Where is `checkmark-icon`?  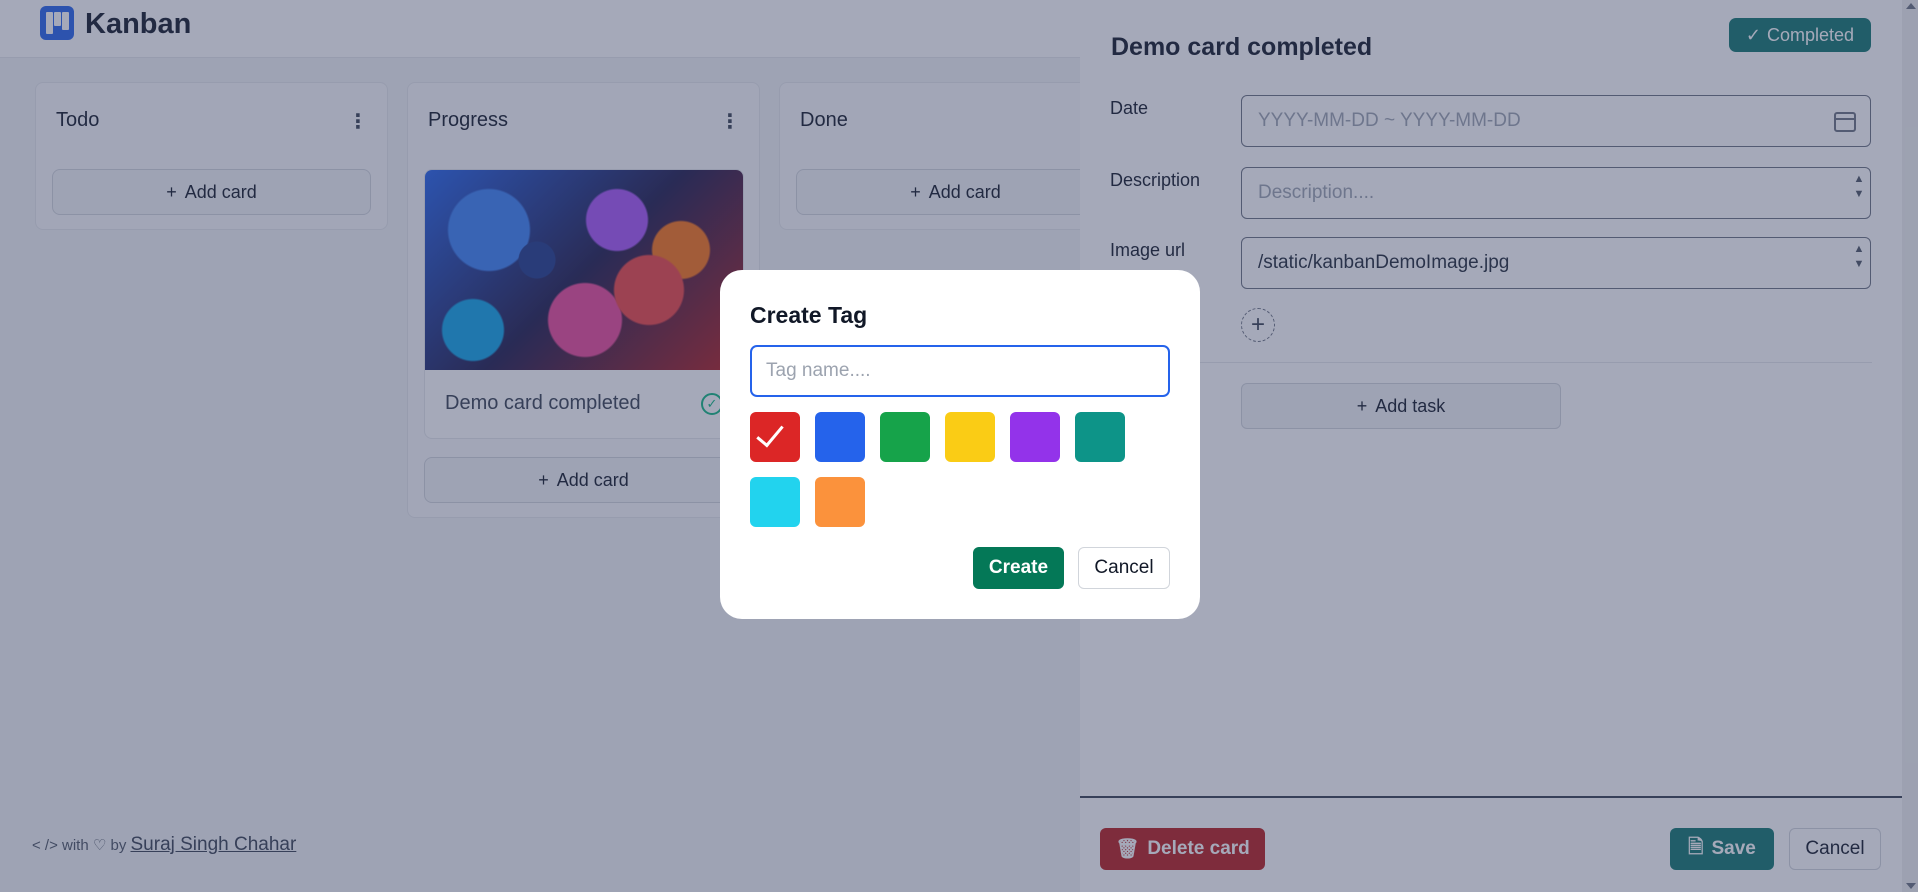 checkmark-icon is located at coordinates (770, 433).